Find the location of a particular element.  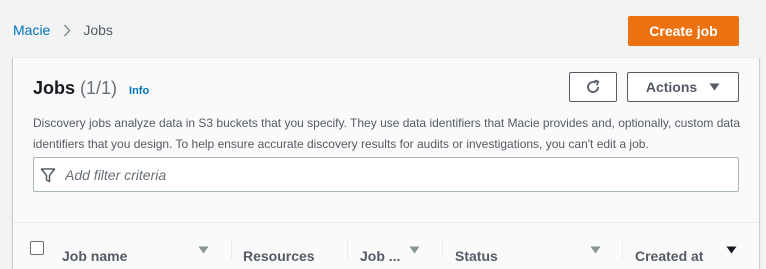

filter-icon is located at coordinates (48, 175).